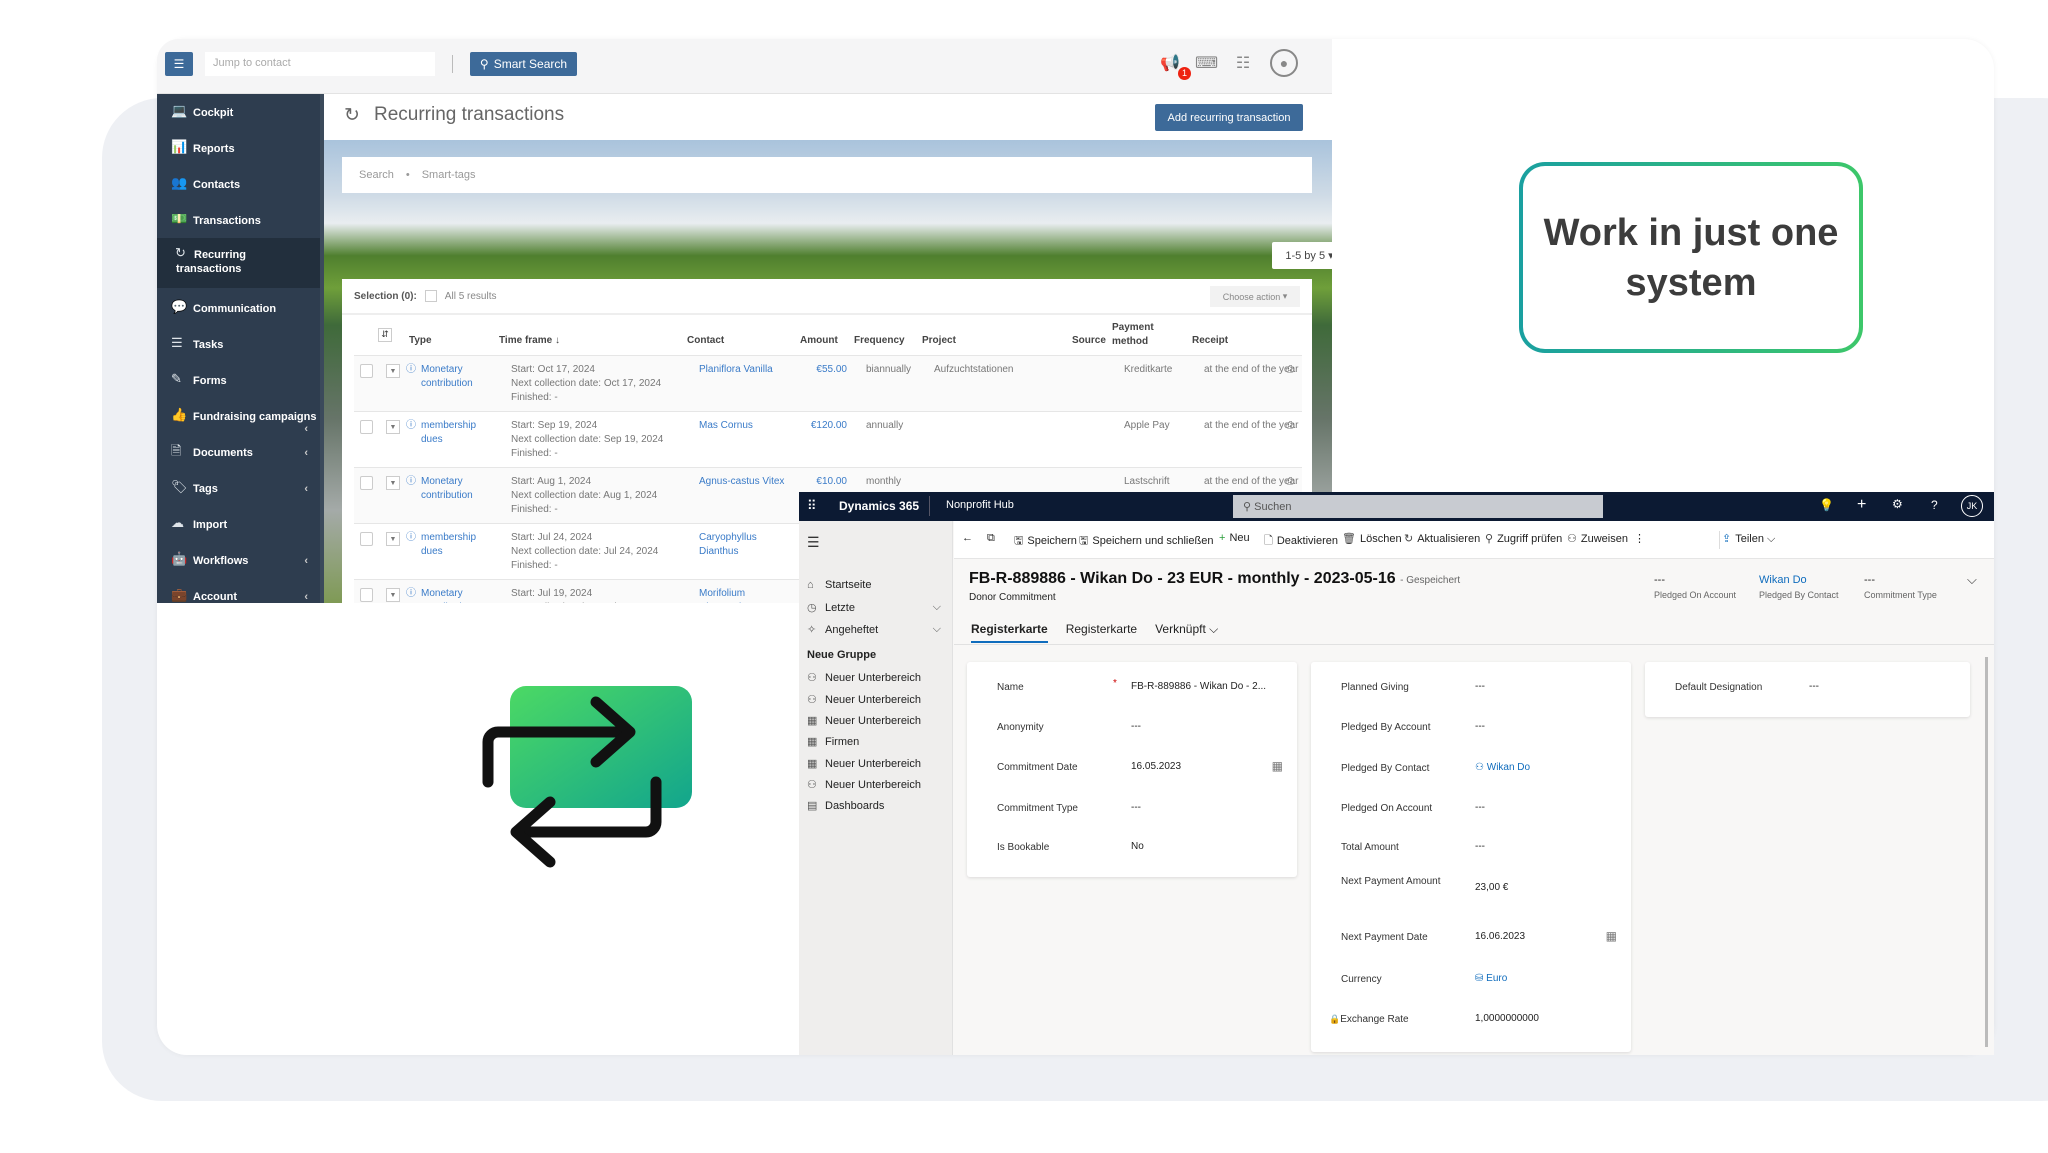 The image size is (2048, 1153). I want to click on contact-link: Agnus-castus Vitex, so click(744, 482).